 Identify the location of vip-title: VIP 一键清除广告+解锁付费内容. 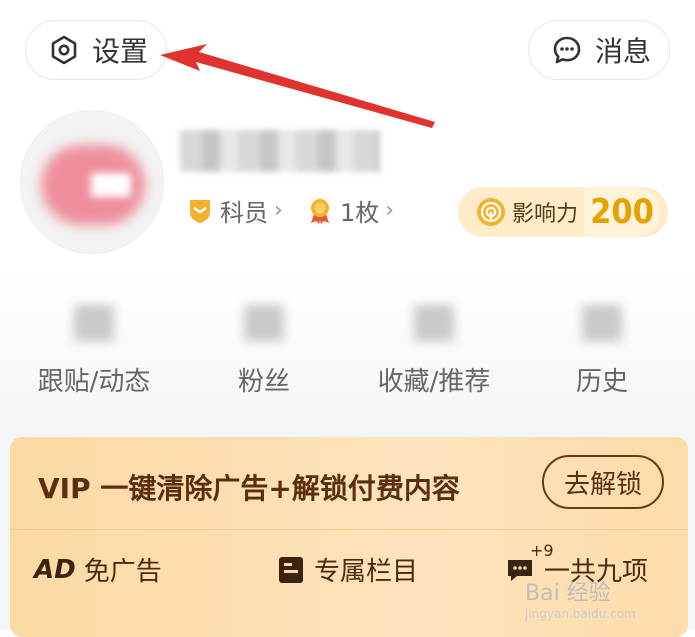
(249, 488).